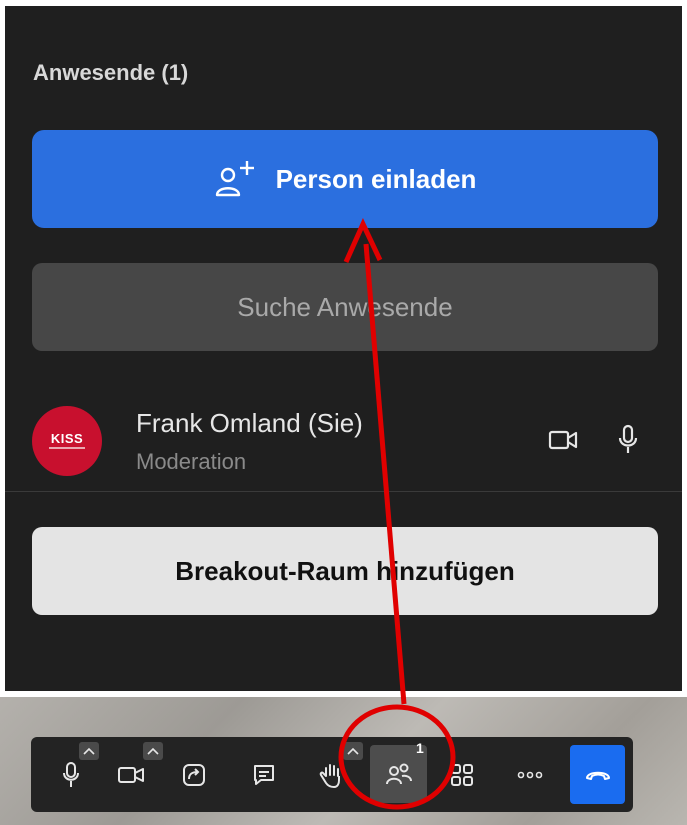 The image size is (687, 825). I want to click on add-breakout-room-button: Breakout-Raum hinzufügen, so click(345, 571).